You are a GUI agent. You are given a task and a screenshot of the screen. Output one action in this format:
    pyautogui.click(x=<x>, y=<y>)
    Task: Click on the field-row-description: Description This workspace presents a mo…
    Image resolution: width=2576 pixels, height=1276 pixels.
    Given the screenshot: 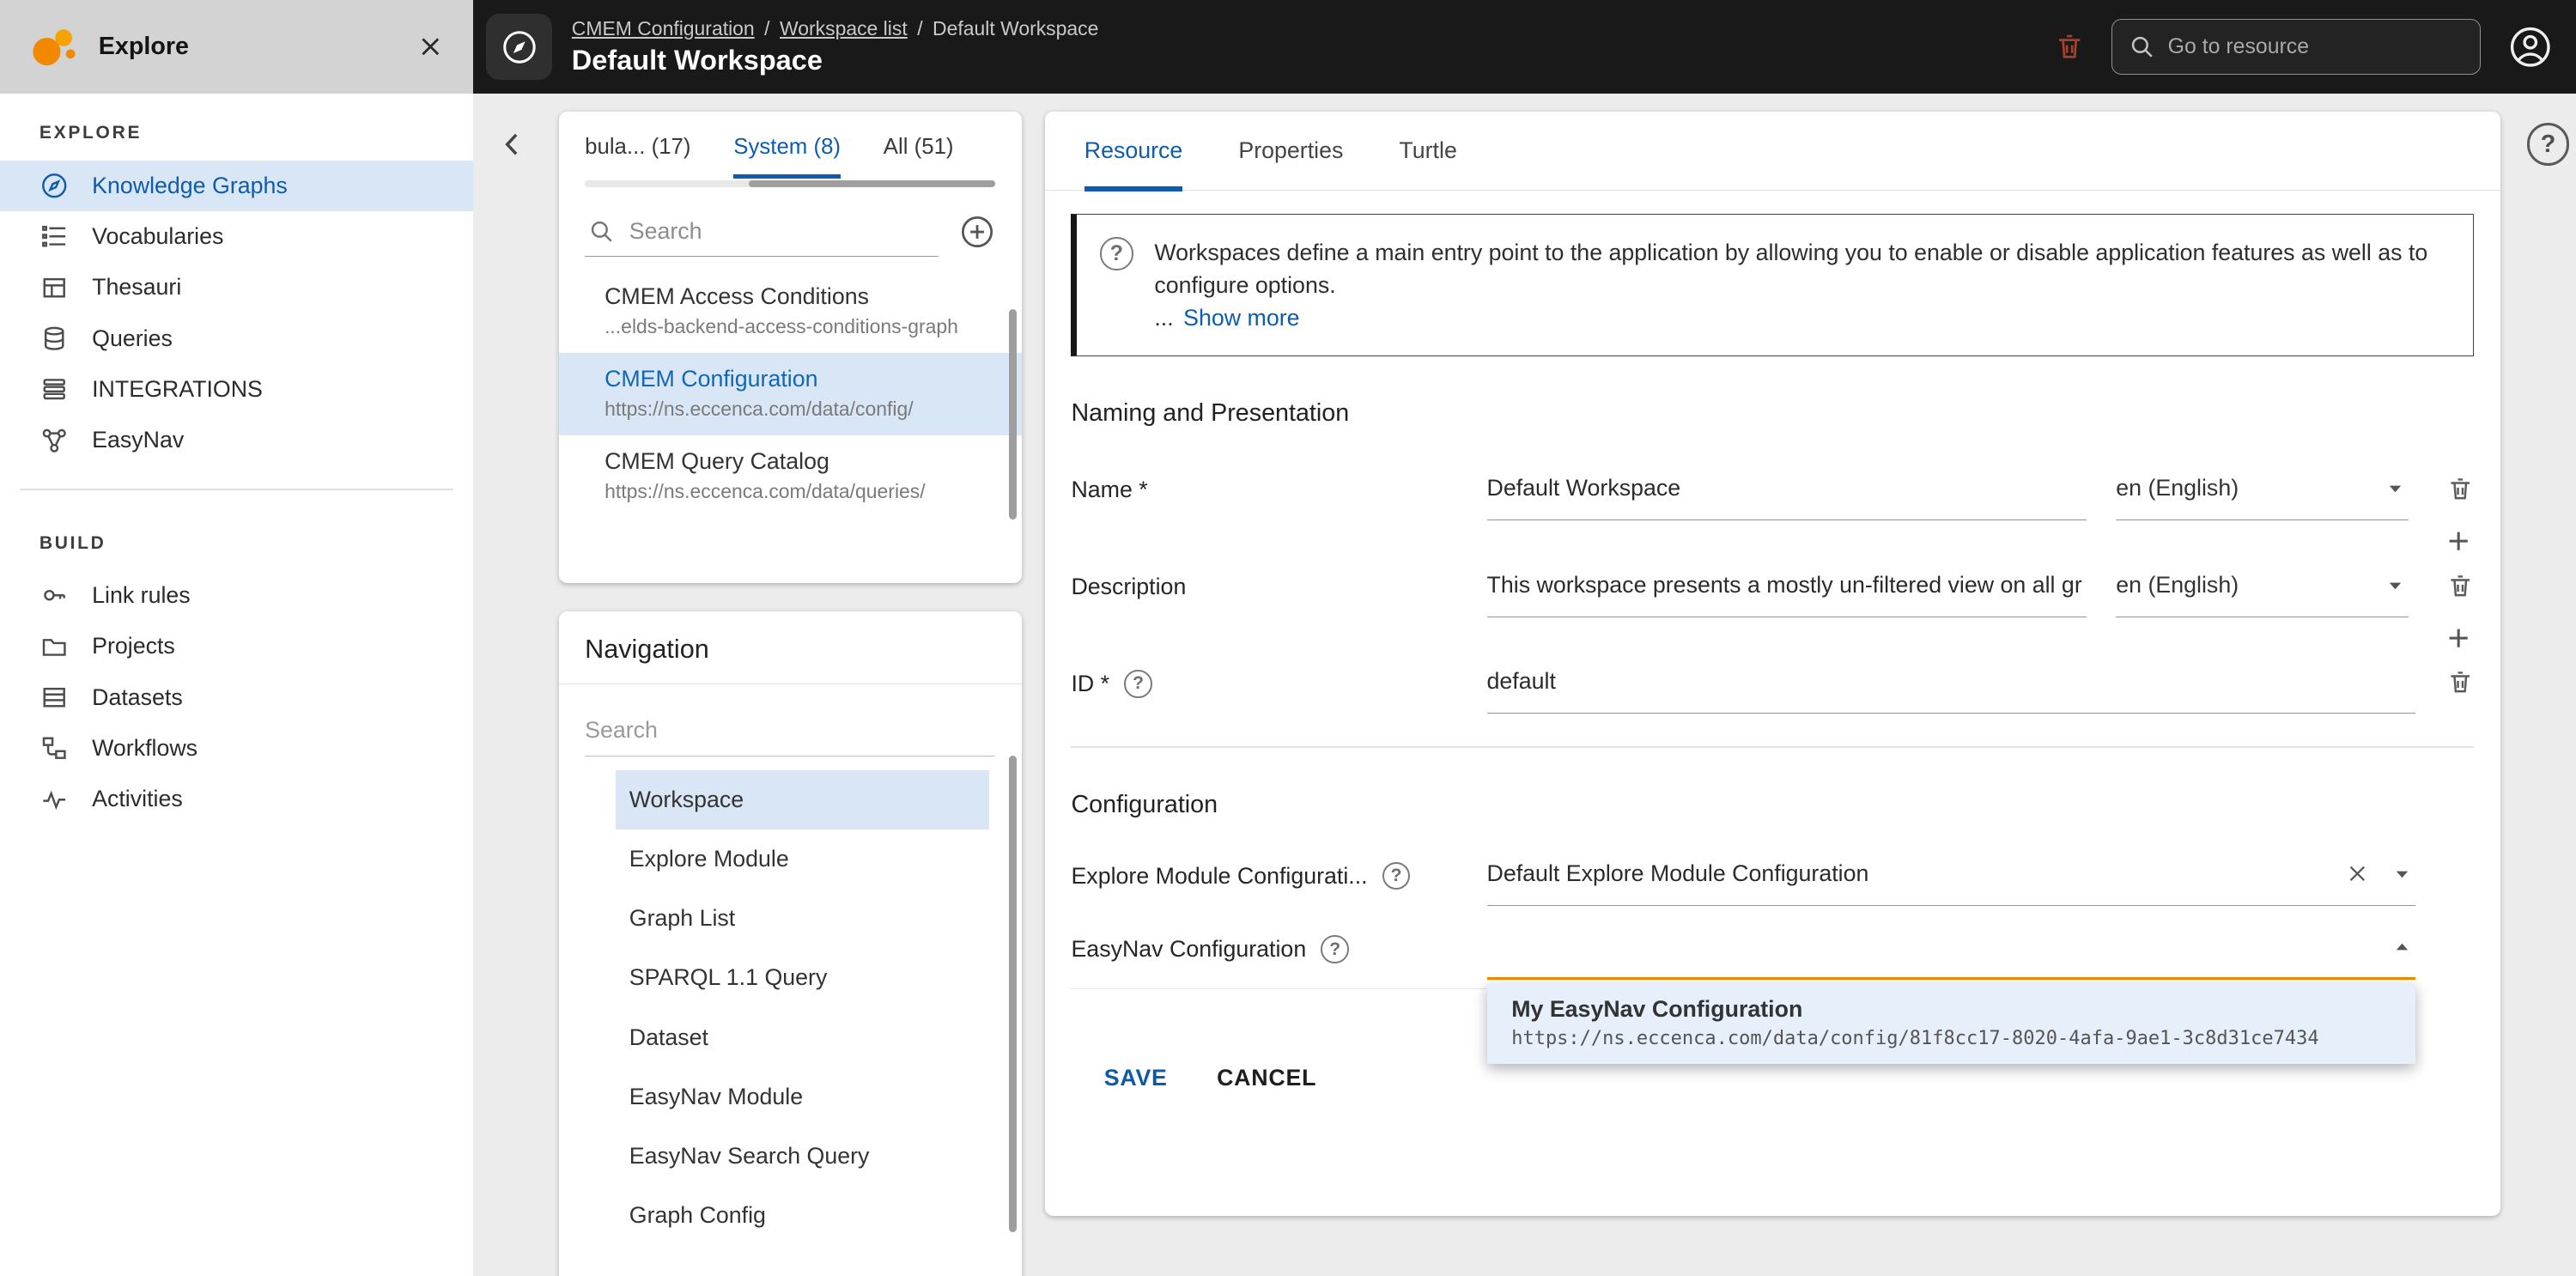 What is the action you would take?
    pyautogui.click(x=1772, y=587)
    